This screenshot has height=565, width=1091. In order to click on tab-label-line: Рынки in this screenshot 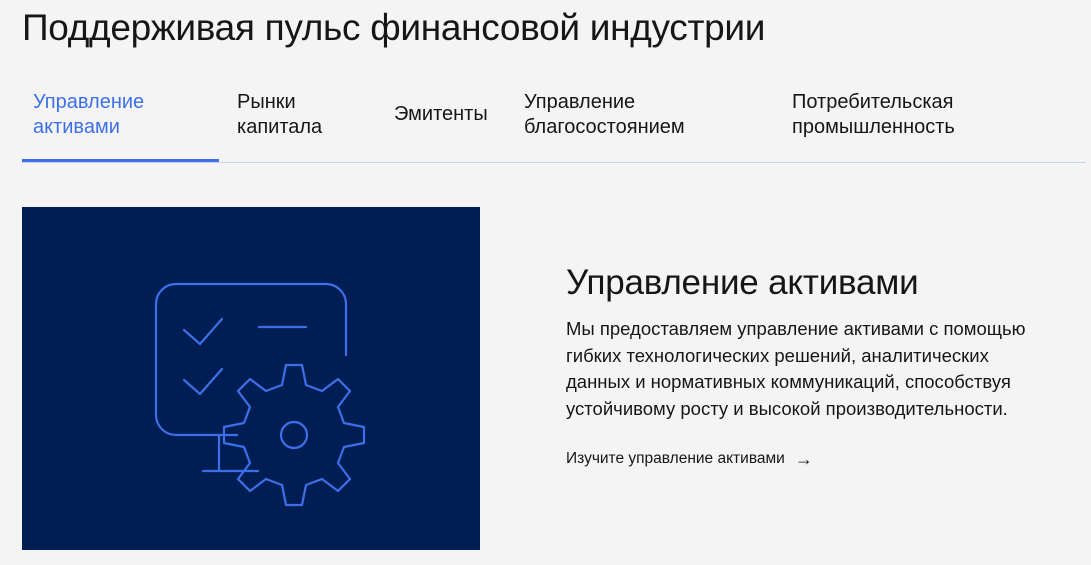, I will do `click(266, 102)`.